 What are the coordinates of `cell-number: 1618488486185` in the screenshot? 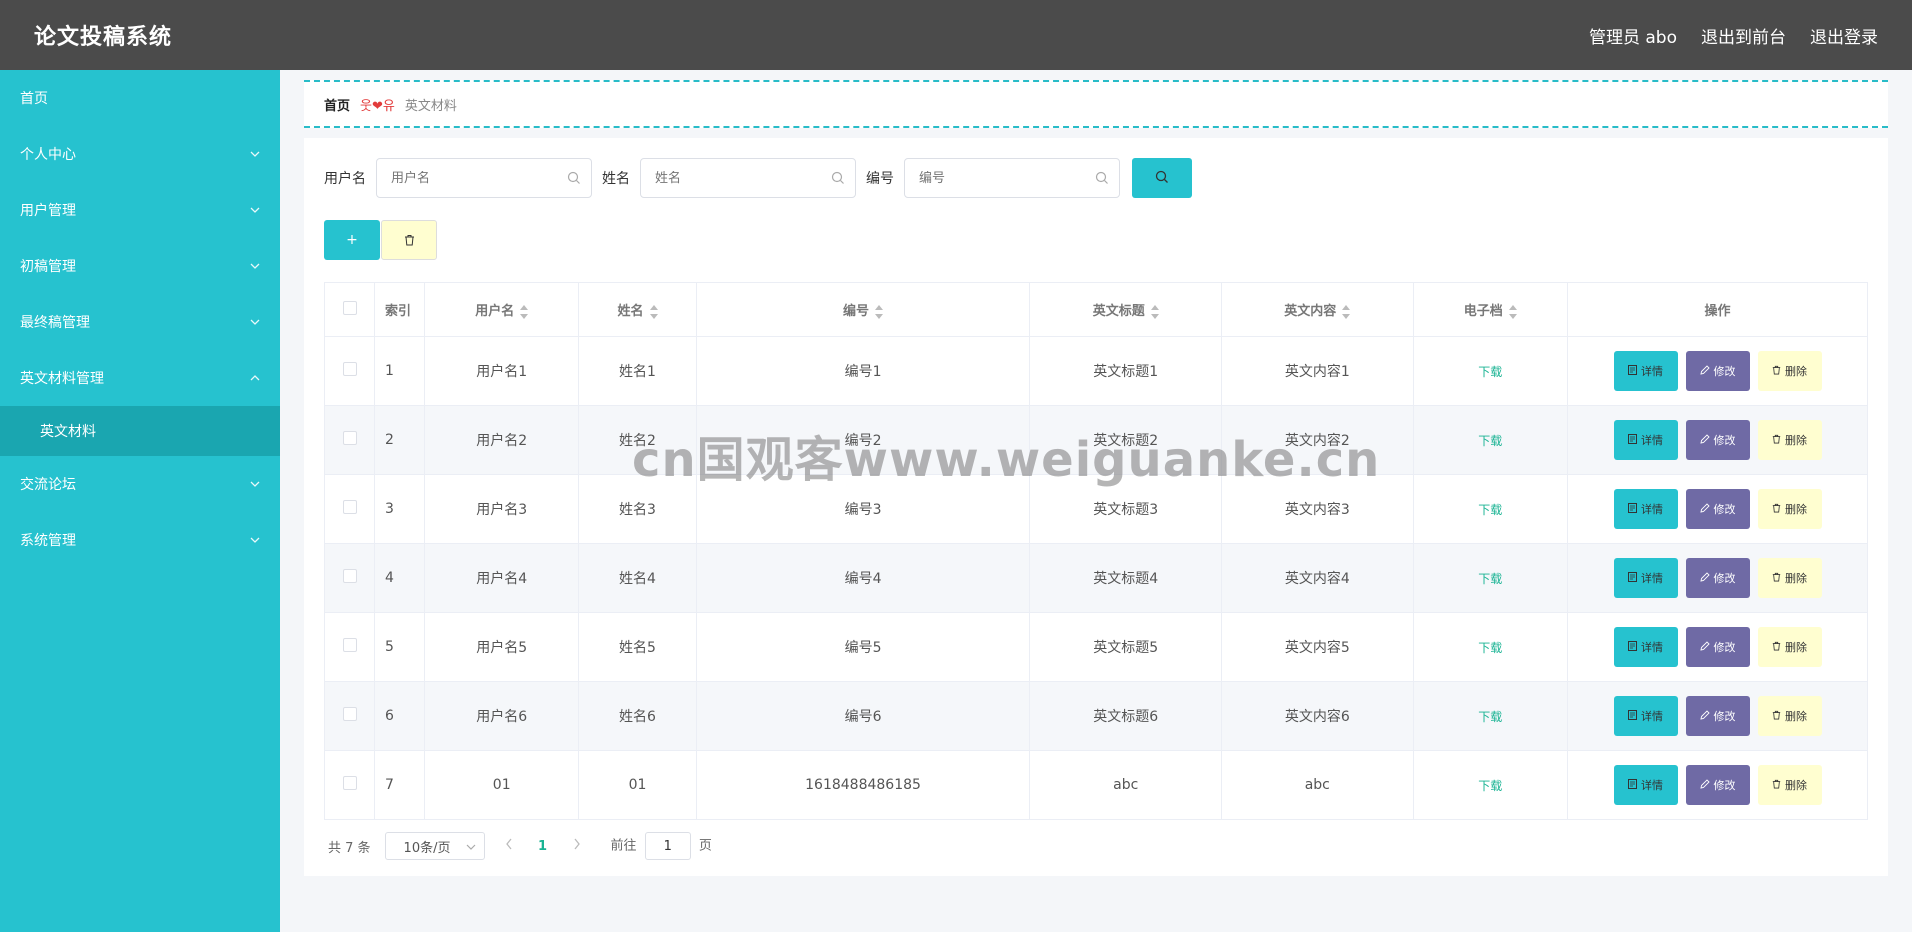 It's located at (863, 785).